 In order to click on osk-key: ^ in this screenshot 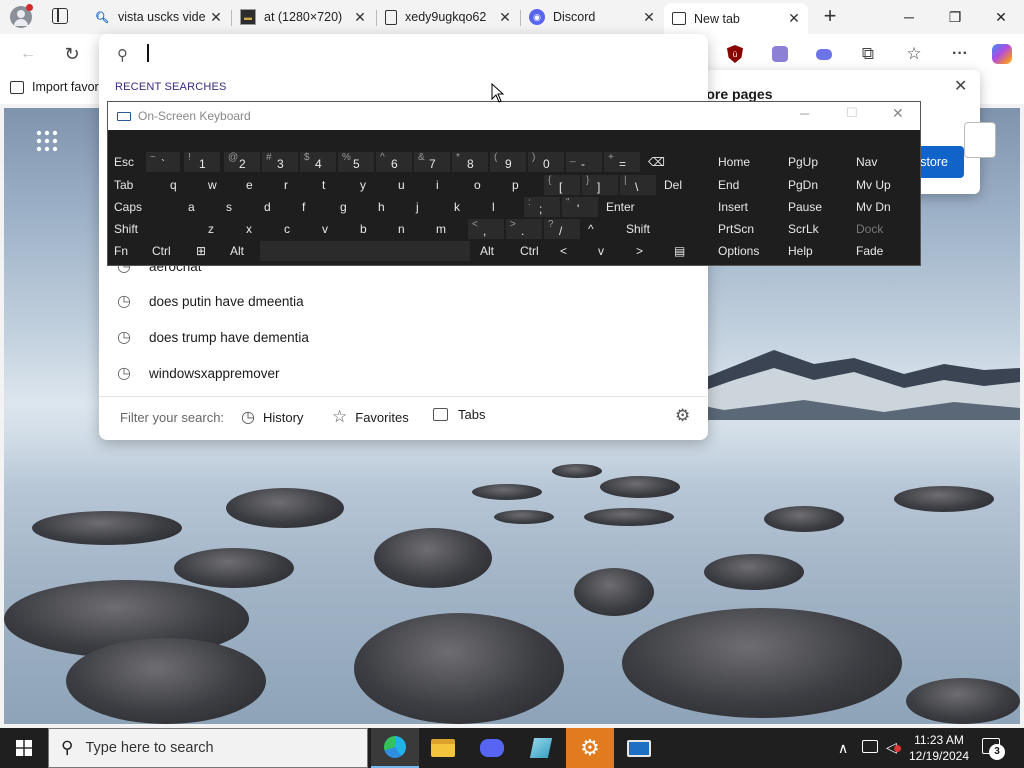, I will do `click(600, 229)`.